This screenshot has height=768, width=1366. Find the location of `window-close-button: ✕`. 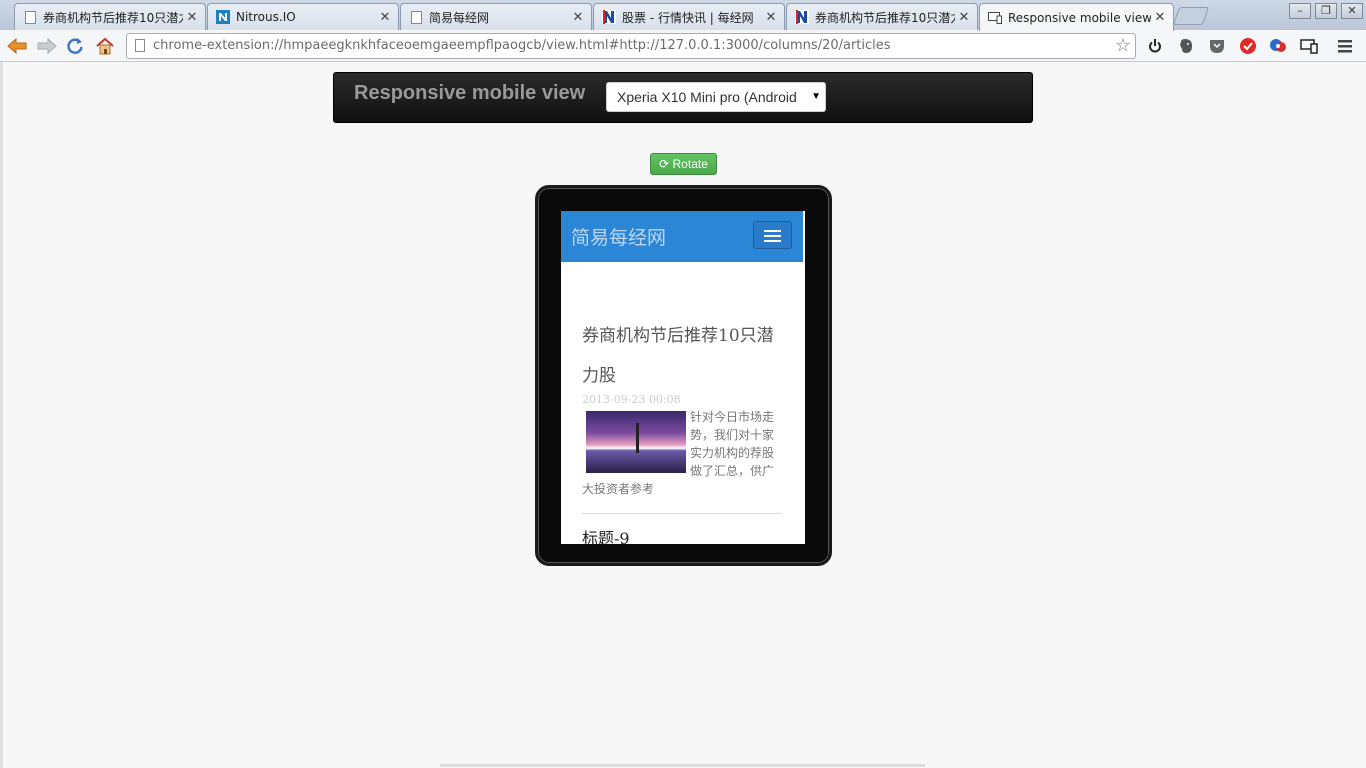

window-close-button: ✕ is located at coordinates (1352, 11).